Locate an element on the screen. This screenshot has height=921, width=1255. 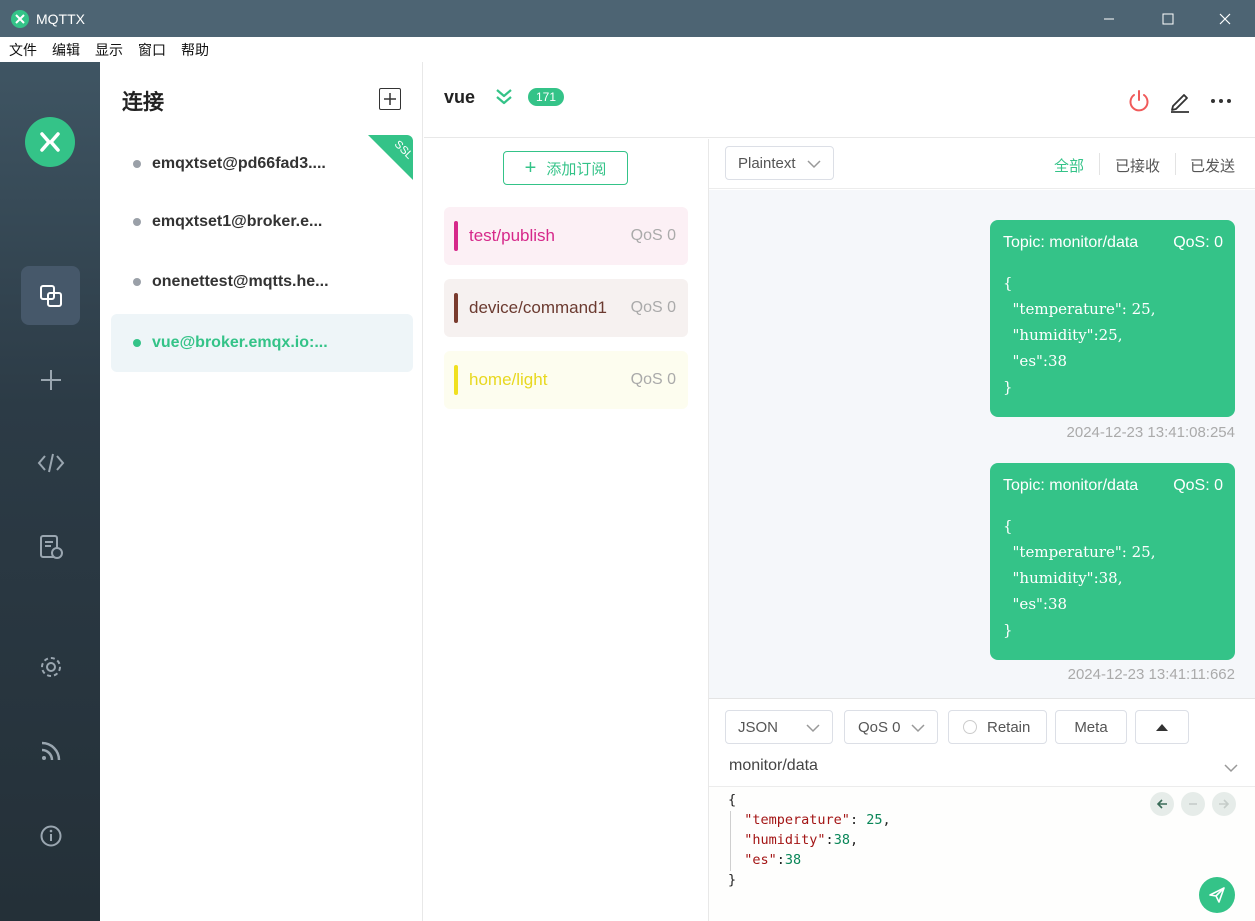
title-bar: MQTTX is located at coordinates (627, 18).